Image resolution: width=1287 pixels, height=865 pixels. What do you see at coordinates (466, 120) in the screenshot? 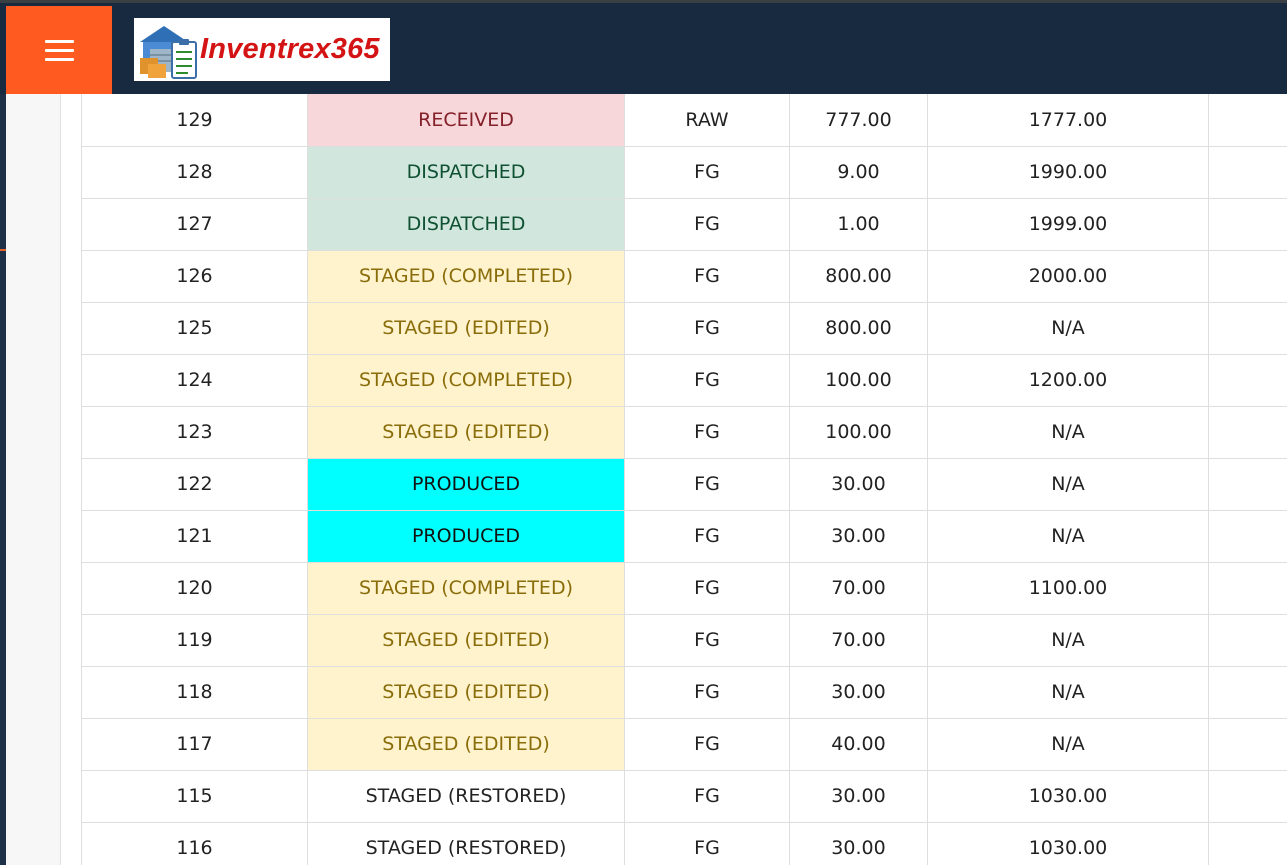
I see `cell-status: RECEIVED` at bounding box center [466, 120].